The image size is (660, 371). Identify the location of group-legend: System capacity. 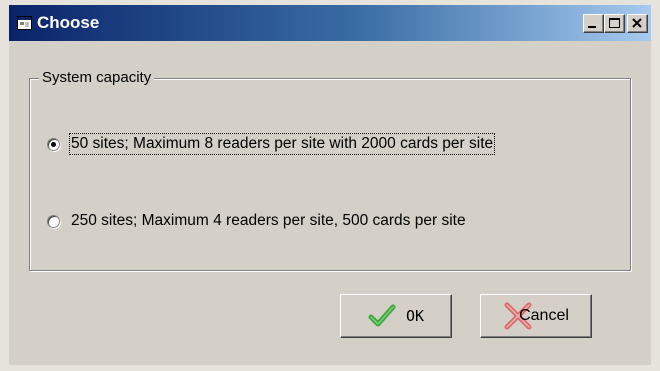
(97, 78).